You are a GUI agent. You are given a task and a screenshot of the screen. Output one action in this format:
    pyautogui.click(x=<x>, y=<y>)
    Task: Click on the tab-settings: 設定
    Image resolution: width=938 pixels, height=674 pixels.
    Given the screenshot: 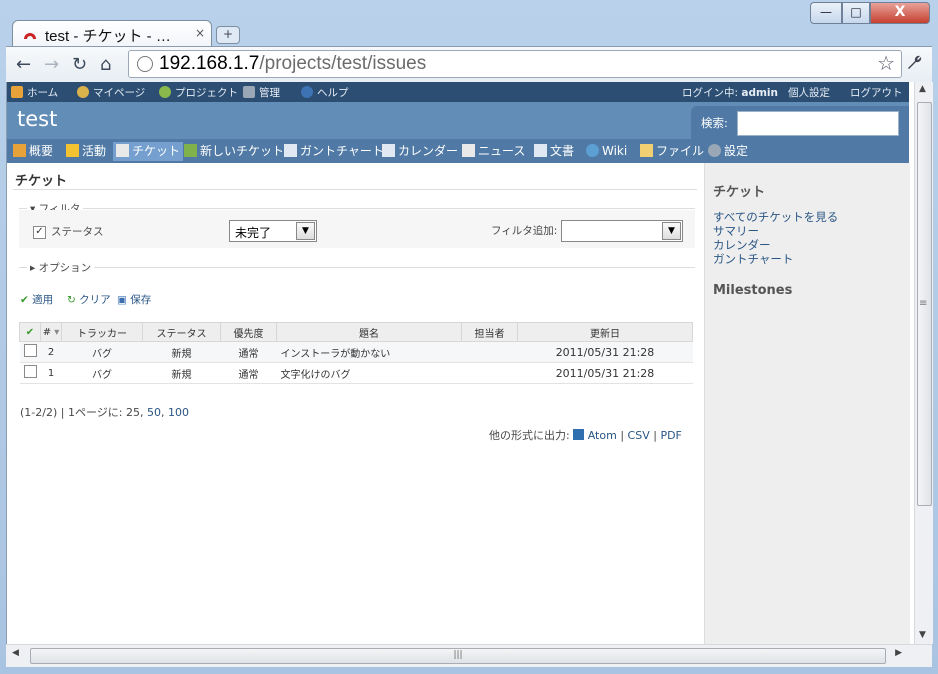 What is the action you would take?
    pyautogui.click(x=728, y=151)
    